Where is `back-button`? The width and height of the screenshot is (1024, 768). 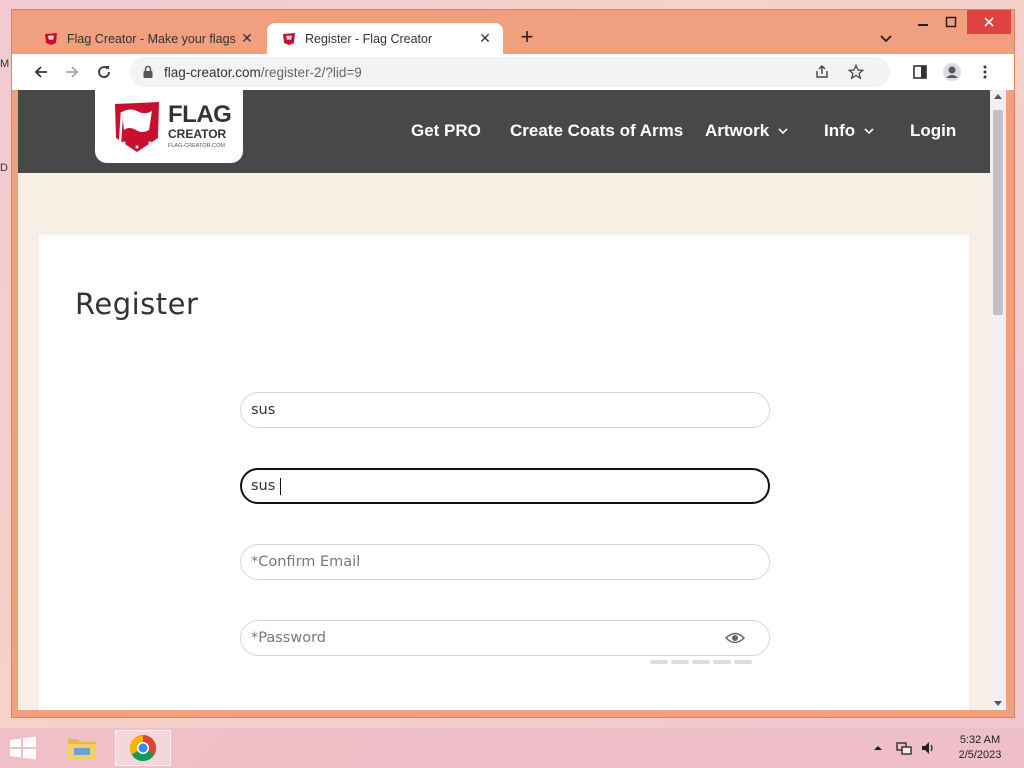 back-button is located at coordinates (41, 72).